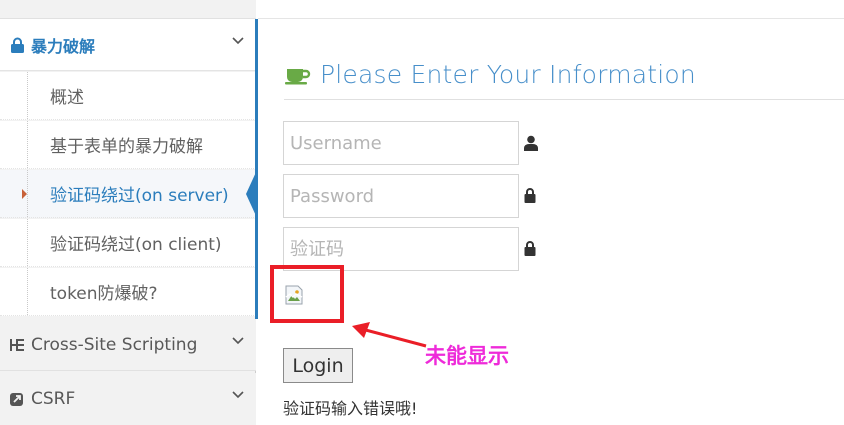 The width and height of the screenshot is (844, 425). What do you see at coordinates (139, 196) in the screenshot?
I see `sidebar-item-label: 验证码绕过(on server)` at bounding box center [139, 196].